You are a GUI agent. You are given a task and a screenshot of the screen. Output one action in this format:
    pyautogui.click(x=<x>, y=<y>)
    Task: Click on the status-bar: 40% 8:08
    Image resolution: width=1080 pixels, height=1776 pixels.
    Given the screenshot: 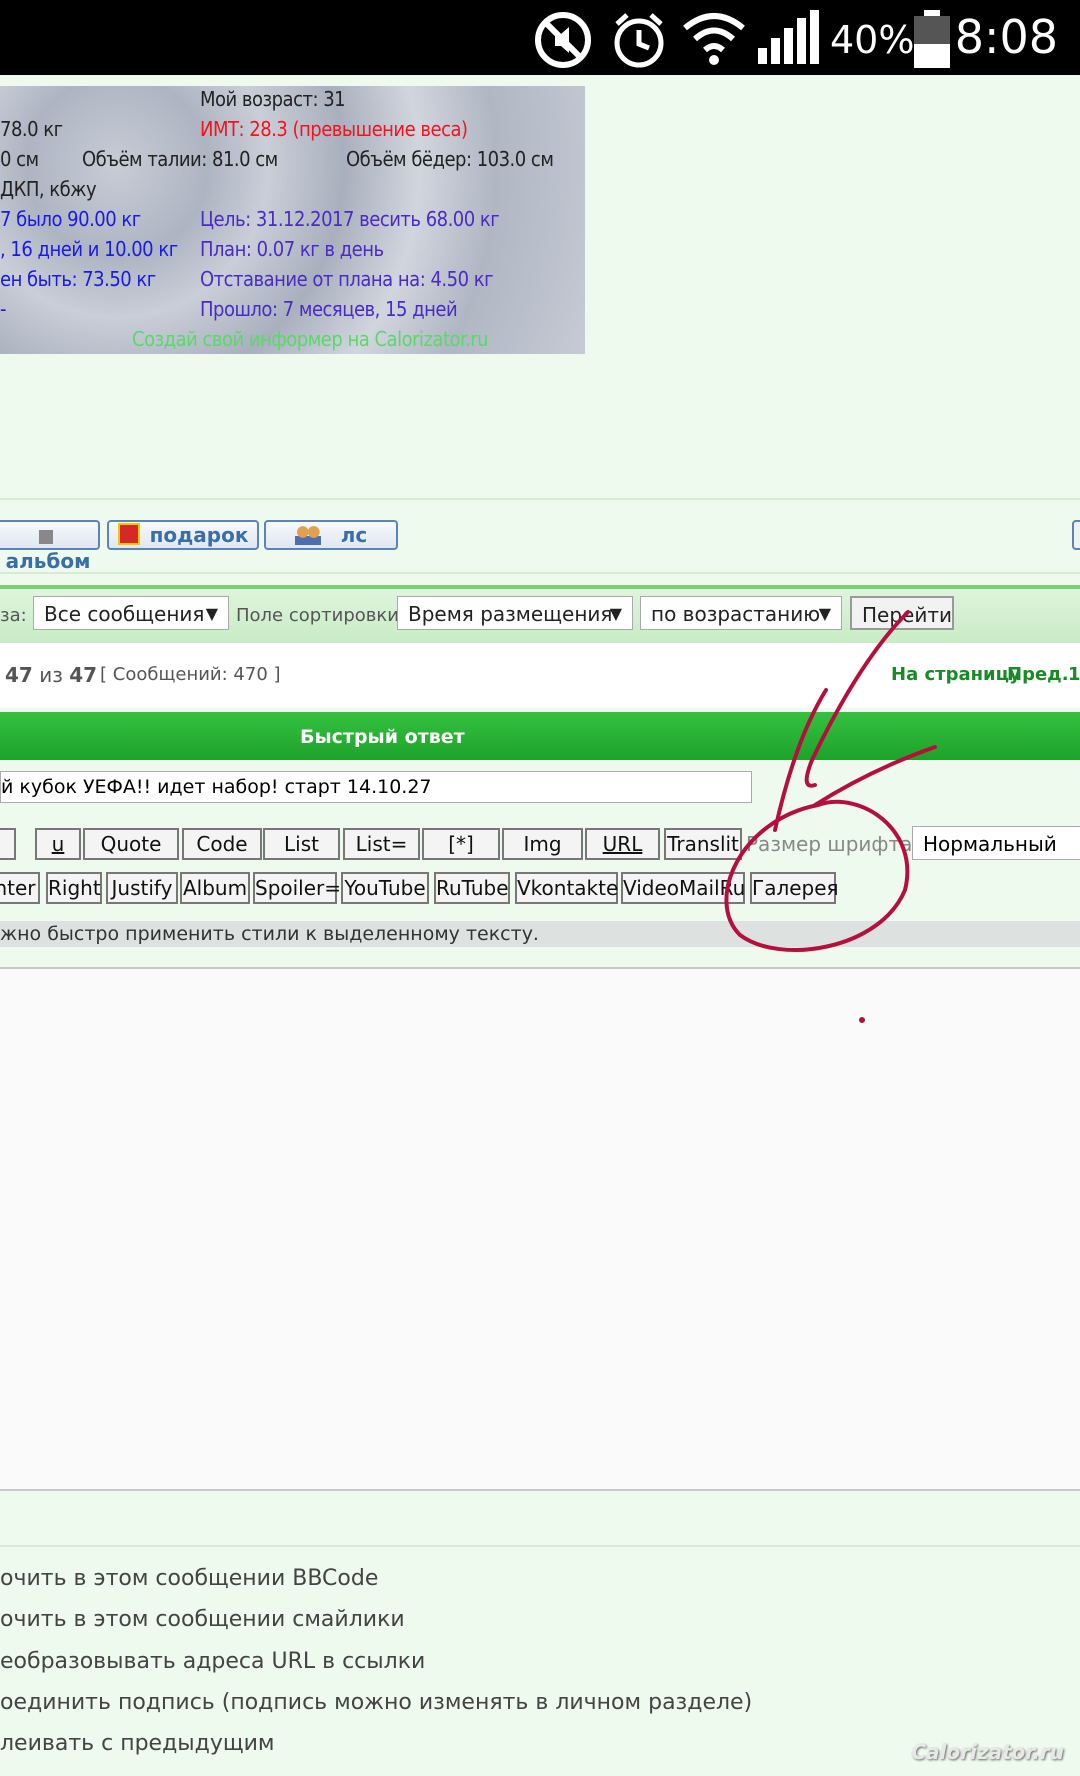 What is the action you would take?
    pyautogui.click(x=540, y=37)
    